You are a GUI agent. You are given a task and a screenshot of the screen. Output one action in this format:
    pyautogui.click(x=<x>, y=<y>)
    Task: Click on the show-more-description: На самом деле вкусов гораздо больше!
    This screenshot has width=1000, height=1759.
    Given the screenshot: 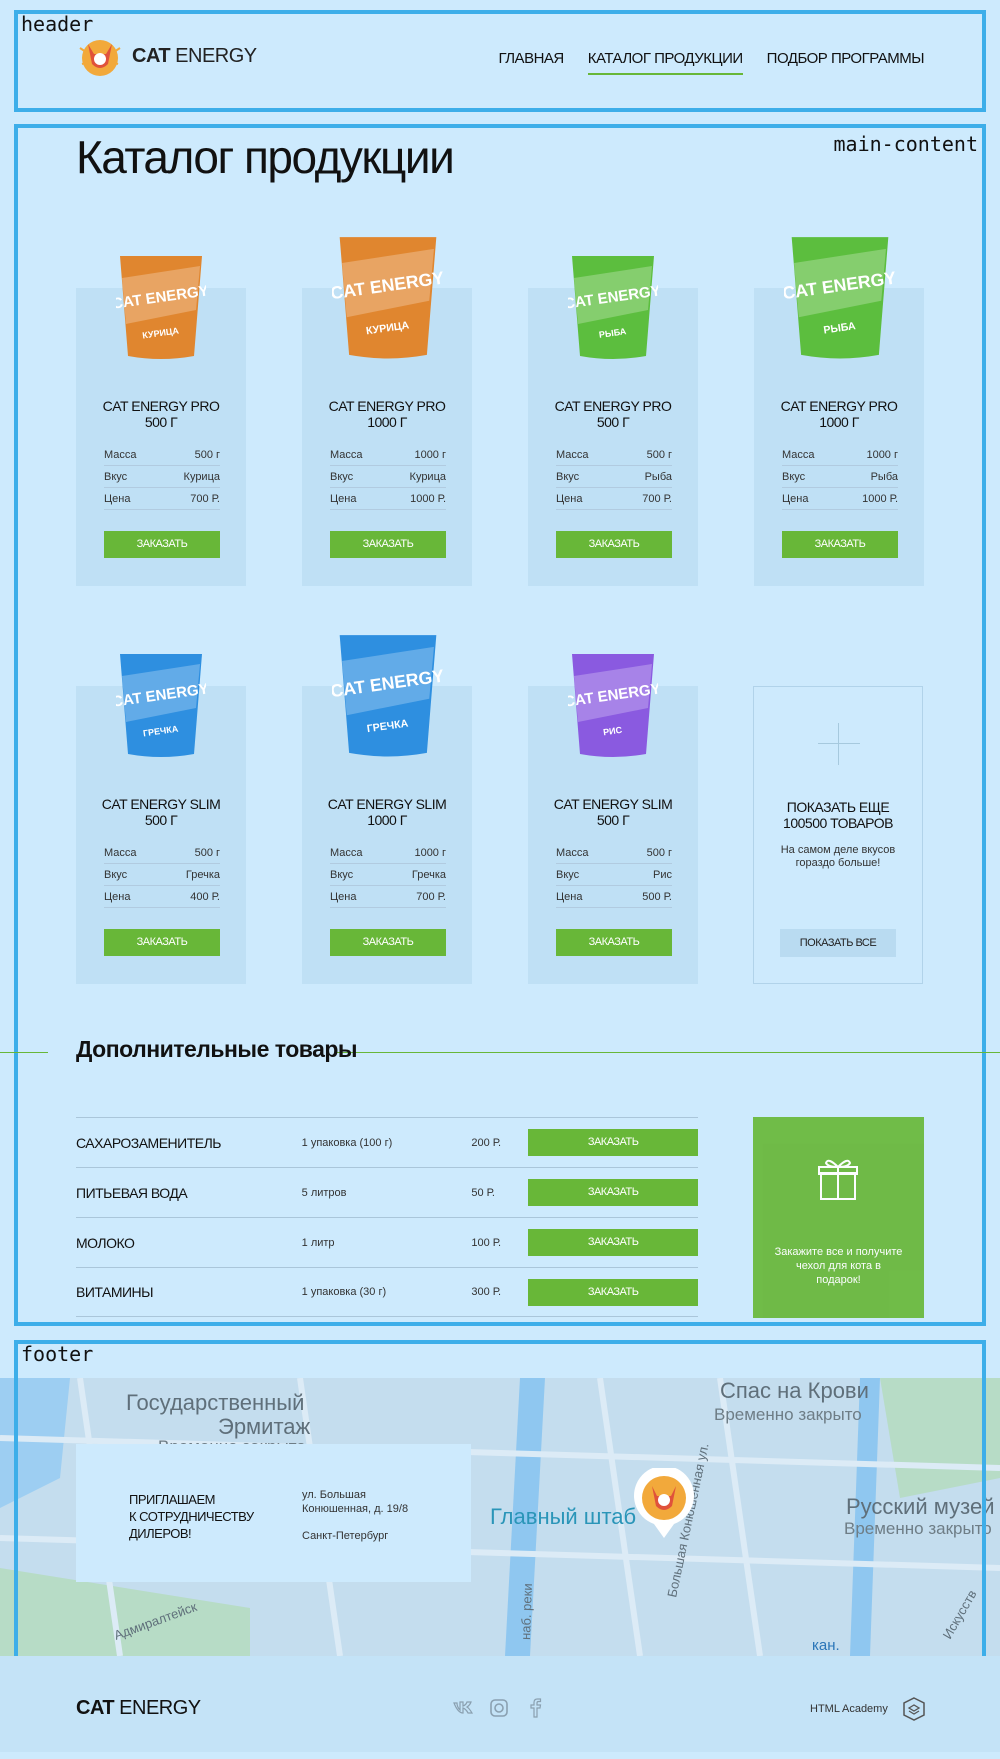 What is the action you would take?
    pyautogui.click(x=838, y=856)
    